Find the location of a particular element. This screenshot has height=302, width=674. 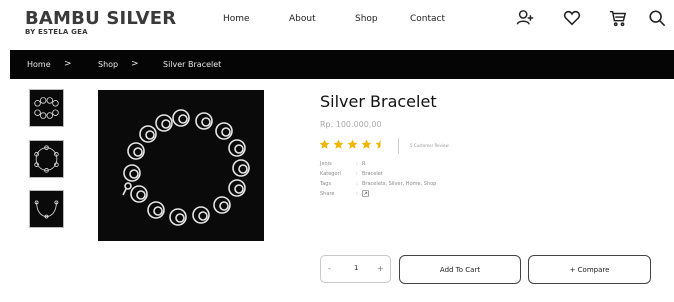

nav-home: Home is located at coordinates (236, 19).